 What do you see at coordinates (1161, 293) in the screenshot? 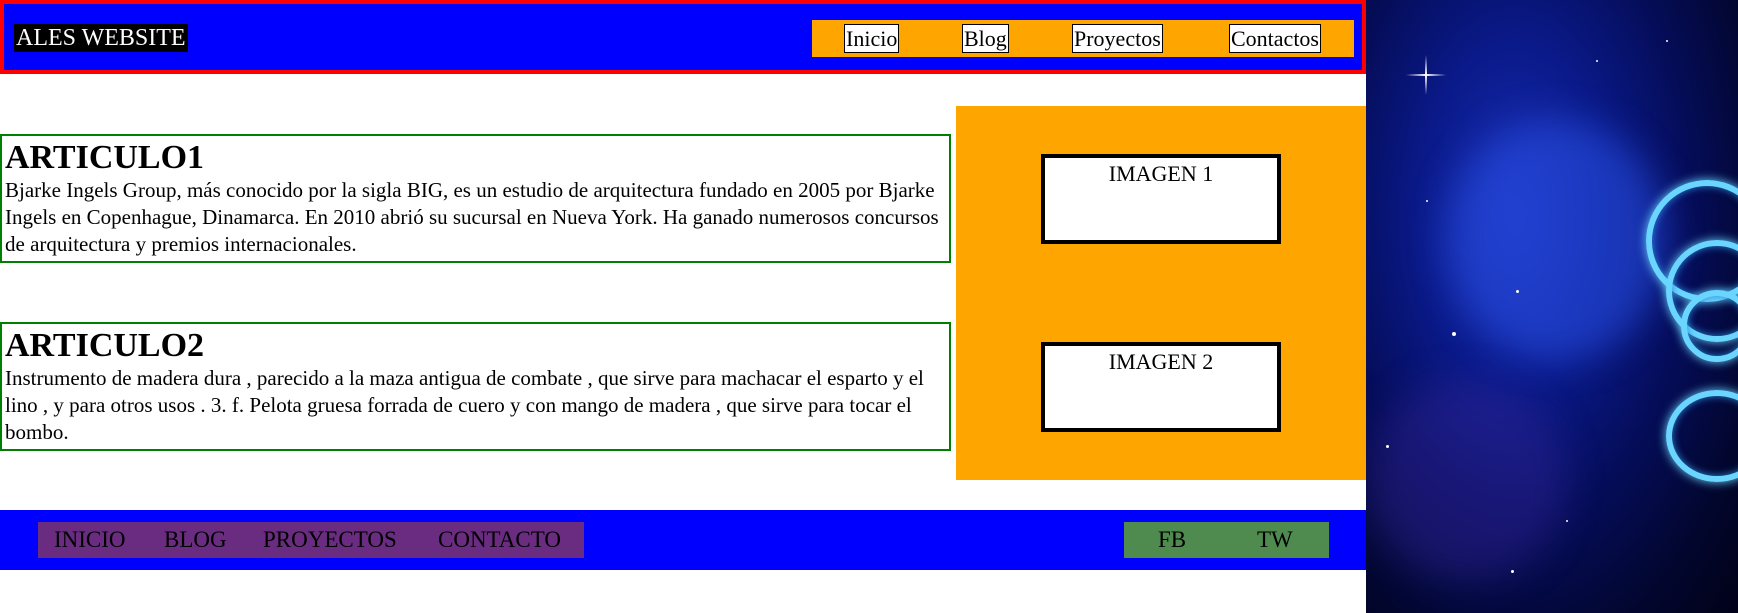
I see `aside-panel: IMAGEN 1 IMAGEN 2` at bounding box center [1161, 293].